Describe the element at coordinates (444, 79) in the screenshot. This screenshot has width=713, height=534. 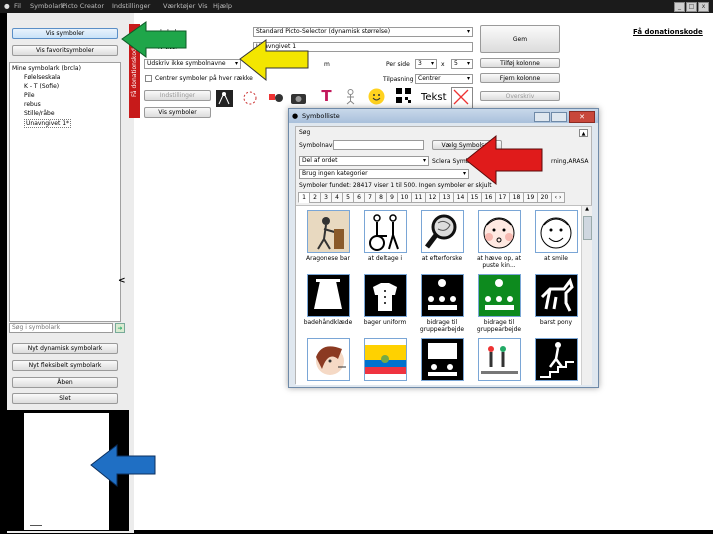
I see `fit-select: Centrer` at that location.